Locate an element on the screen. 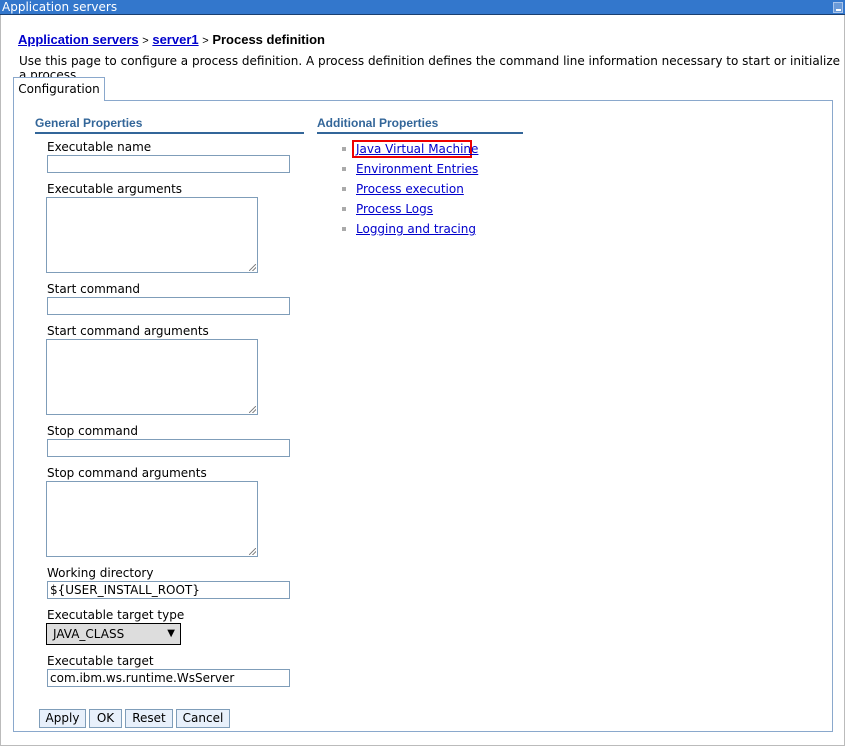 This screenshot has width=845, height=746. apply-button: Apply is located at coordinates (62, 718).